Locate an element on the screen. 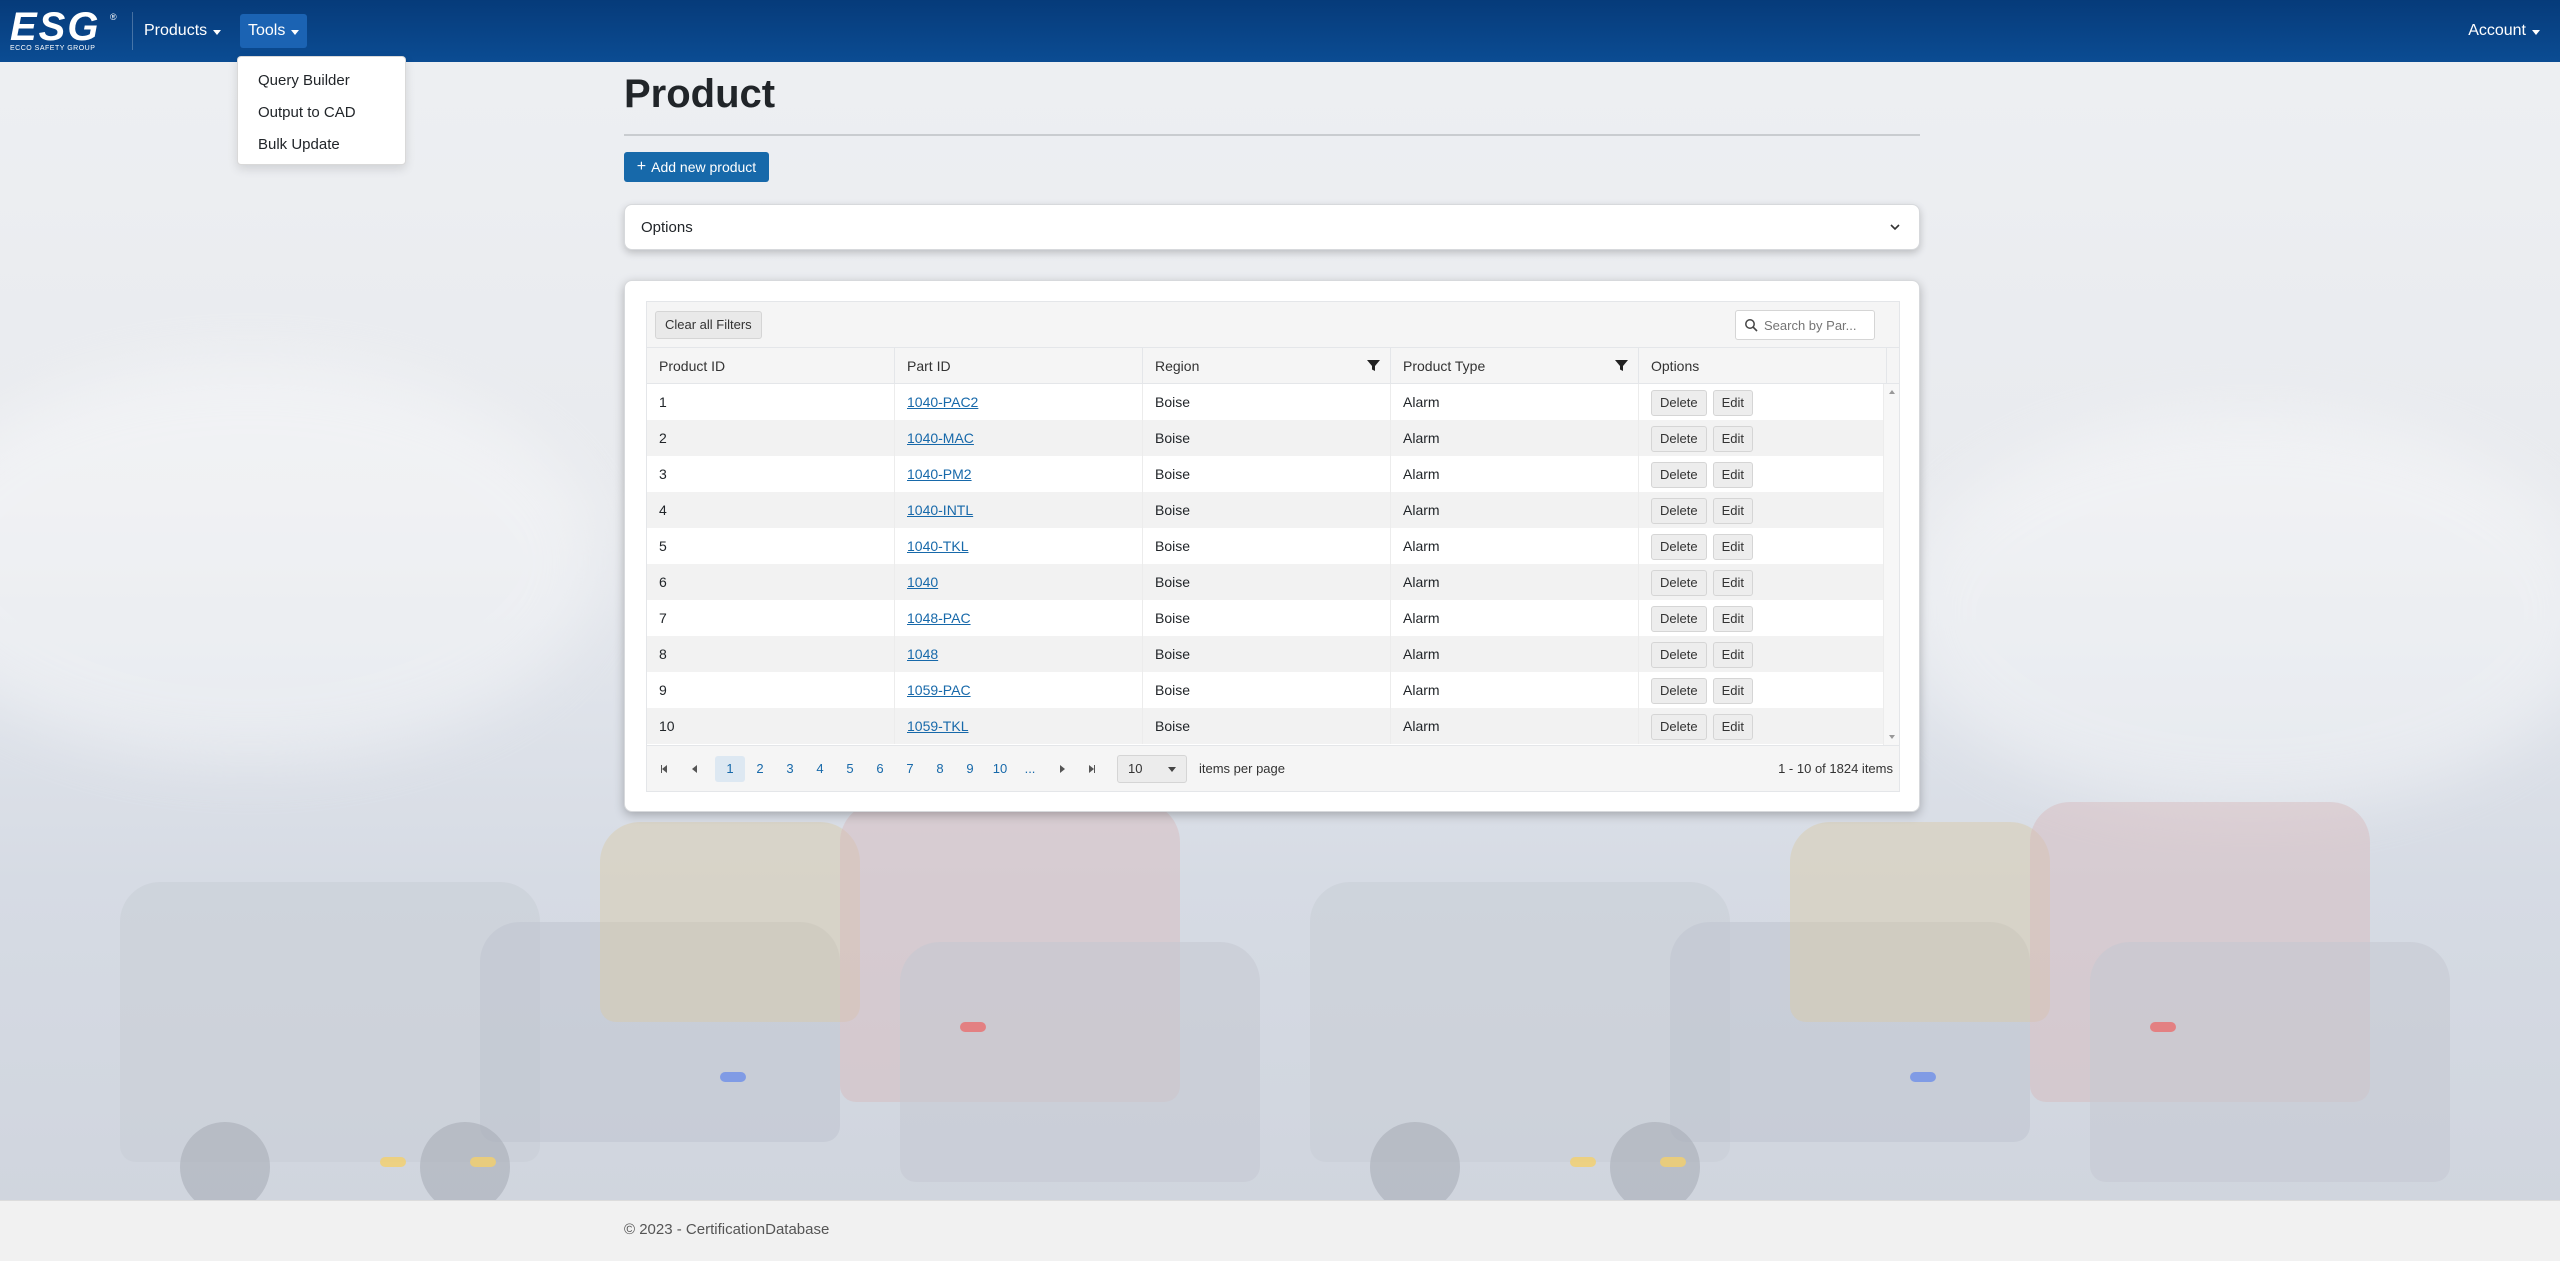 The height and width of the screenshot is (1261, 2560). cell-product-id: 2 is located at coordinates (771, 438).